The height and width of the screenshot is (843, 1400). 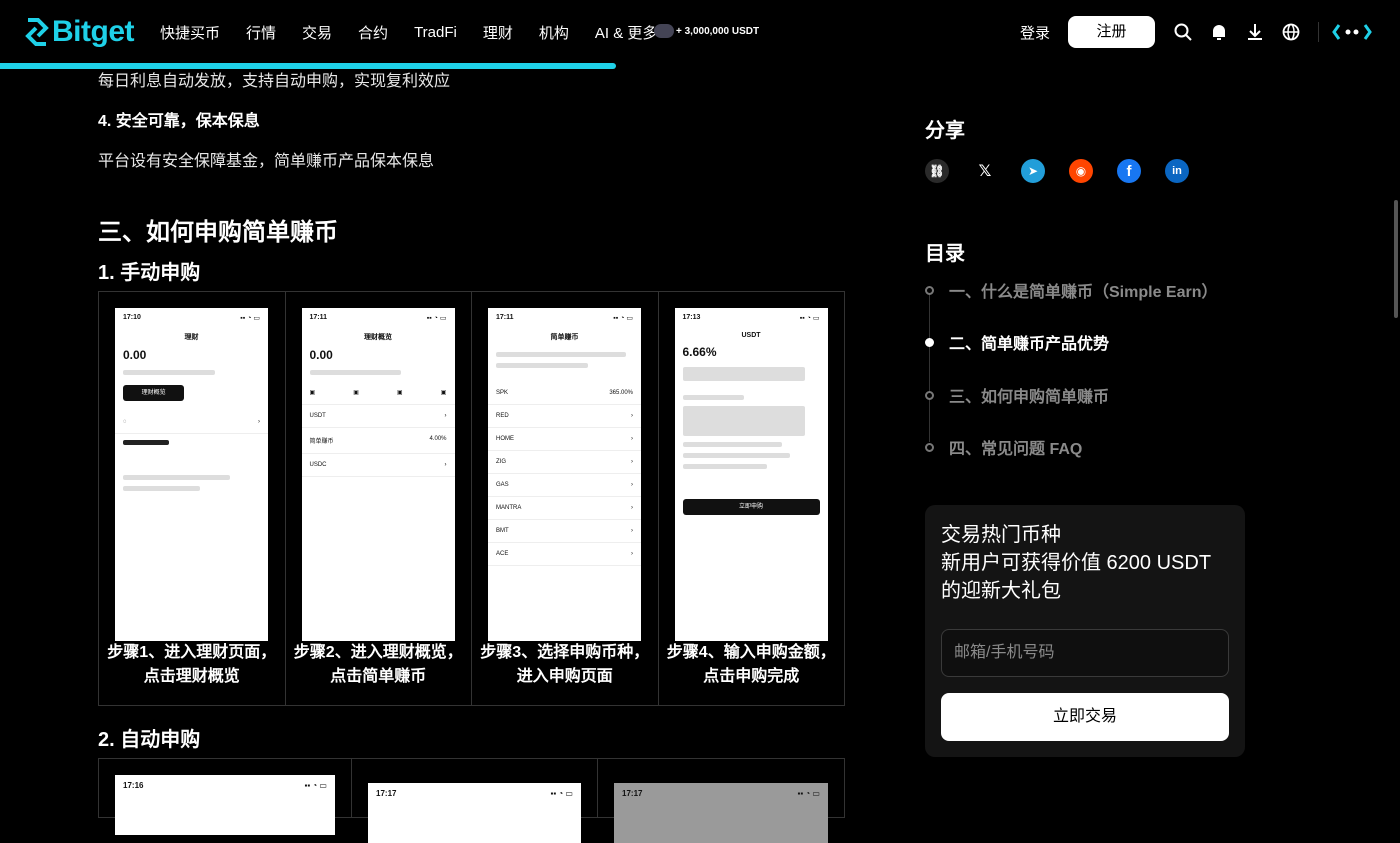 I want to click on phone-time: 17:10, so click(x=132, y=317).